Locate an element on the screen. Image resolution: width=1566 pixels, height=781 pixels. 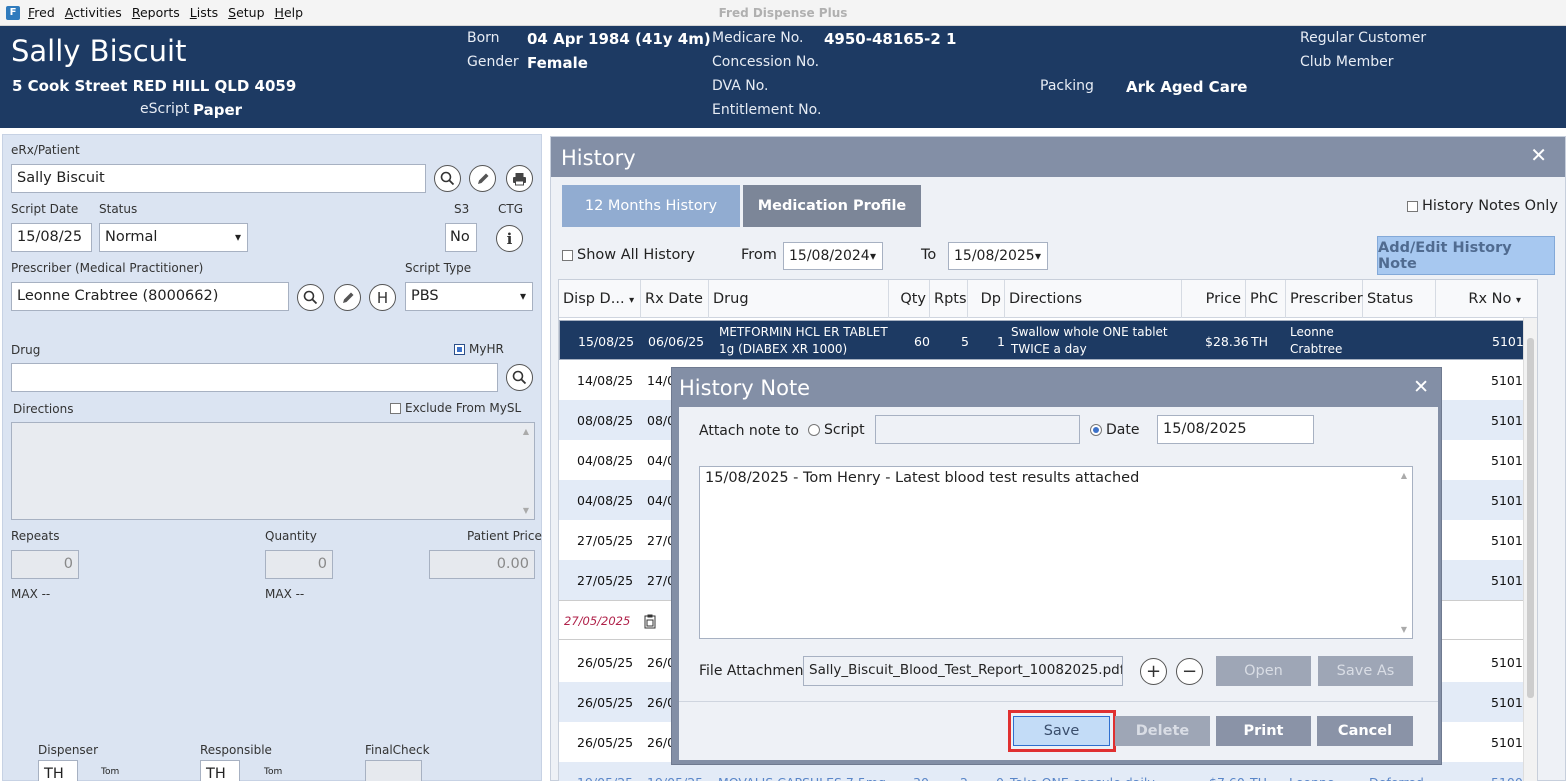
s3-input: No is located at coordinates (461, 237).